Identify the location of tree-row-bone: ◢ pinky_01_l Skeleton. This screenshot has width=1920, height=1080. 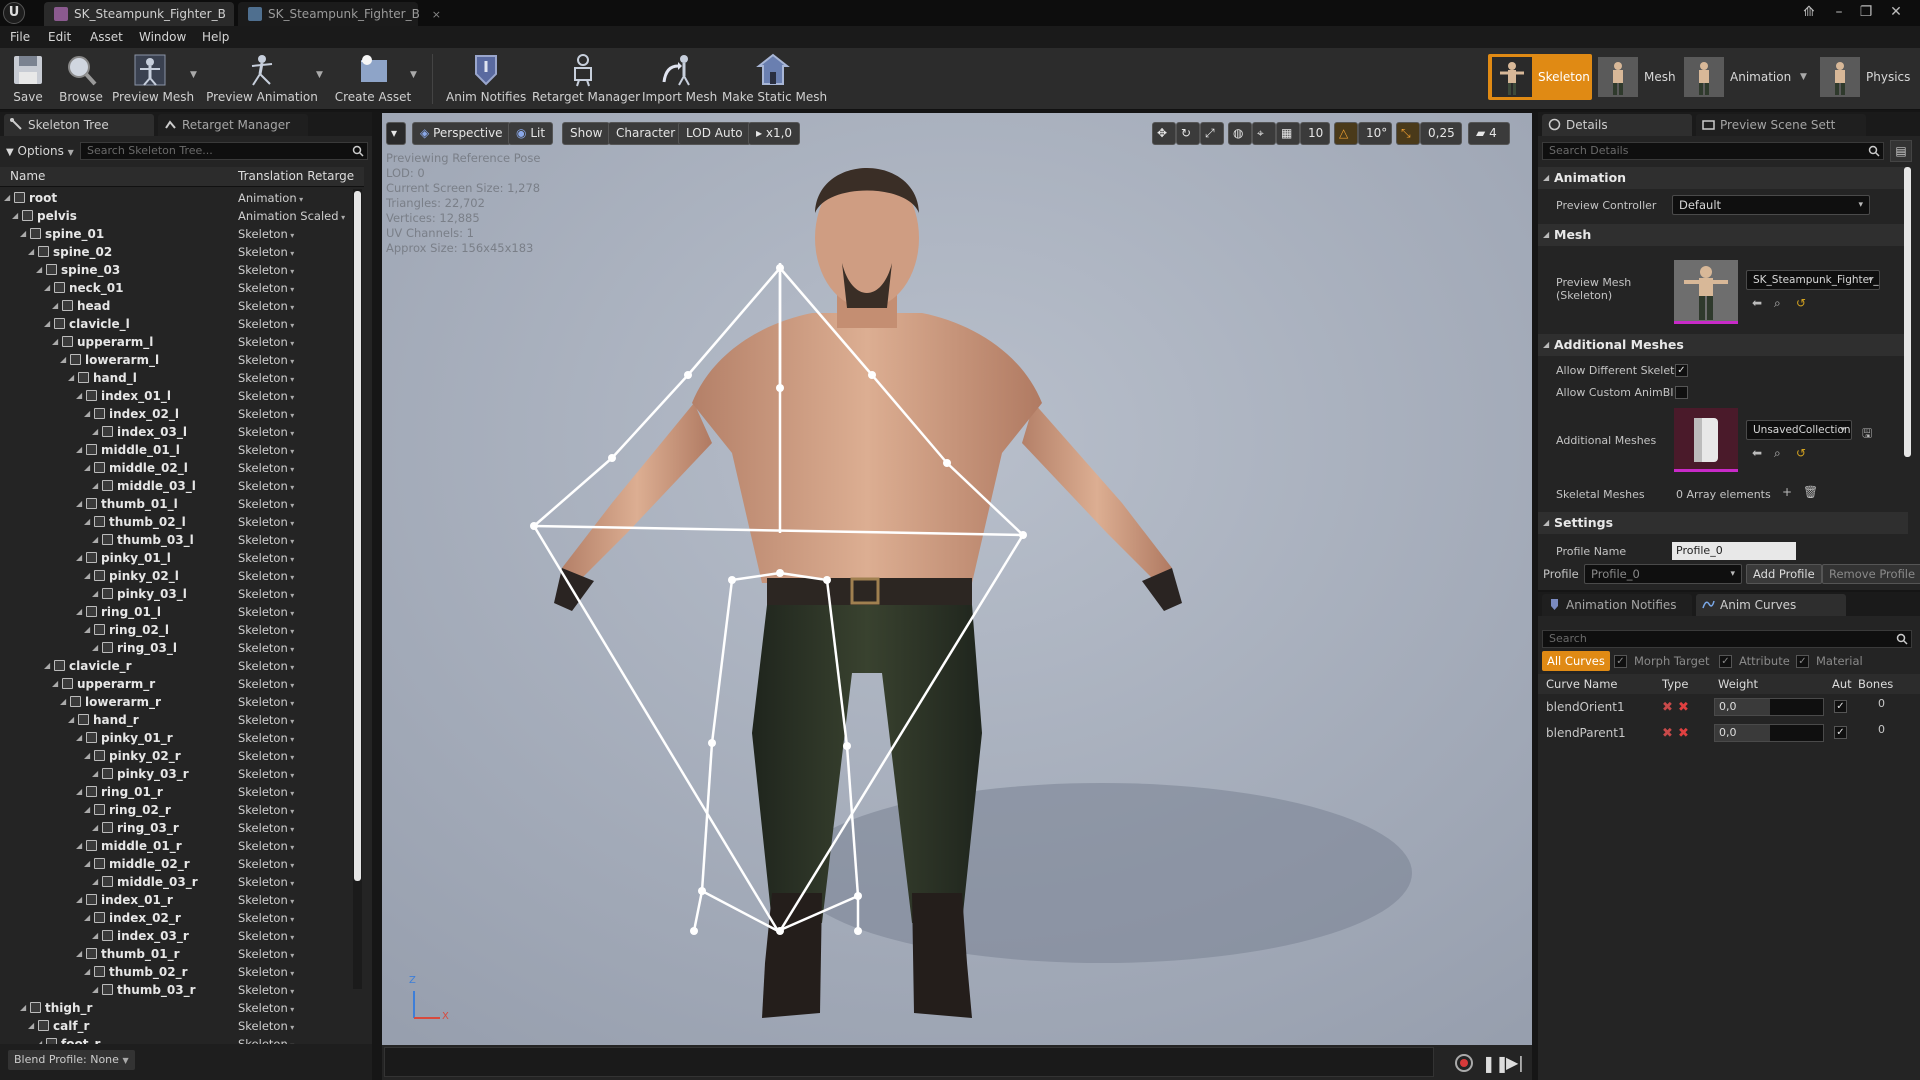
(182, 558).